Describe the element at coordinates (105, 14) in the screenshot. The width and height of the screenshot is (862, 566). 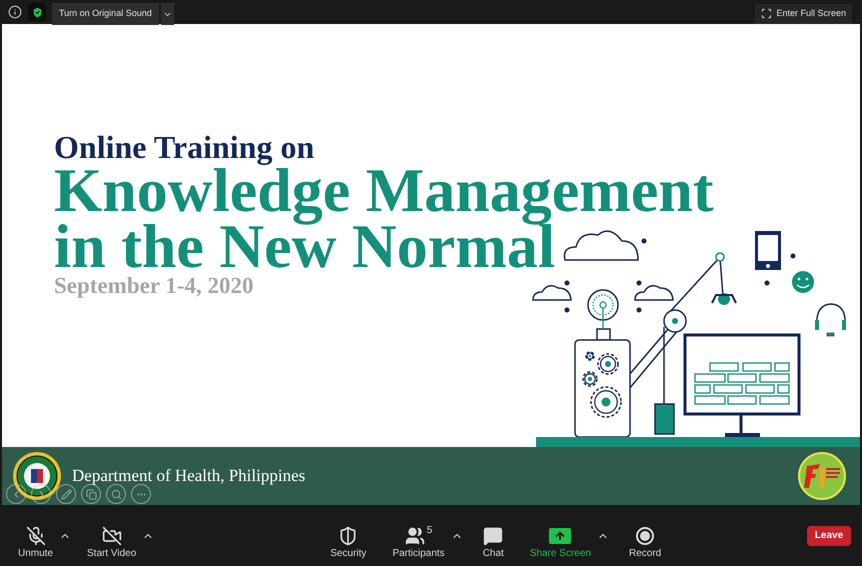
I see `original-sound-button: Turn on Original Sound` at that location.